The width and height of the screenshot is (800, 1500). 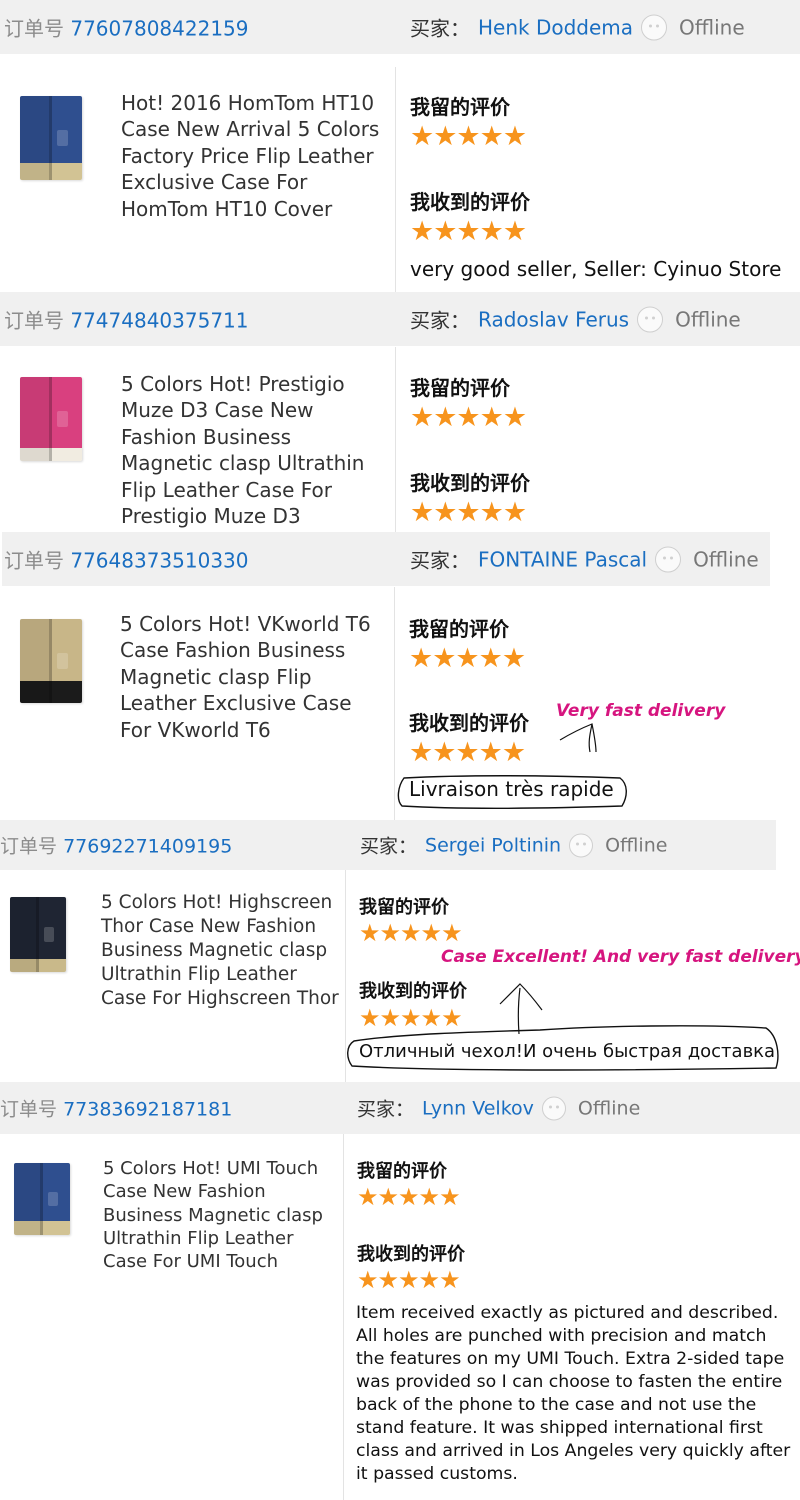 What do you see at coordinates (511, 789) in the screenshot?
I see `review-comment: Livraison très rapide` at bounding box center [511, 789].